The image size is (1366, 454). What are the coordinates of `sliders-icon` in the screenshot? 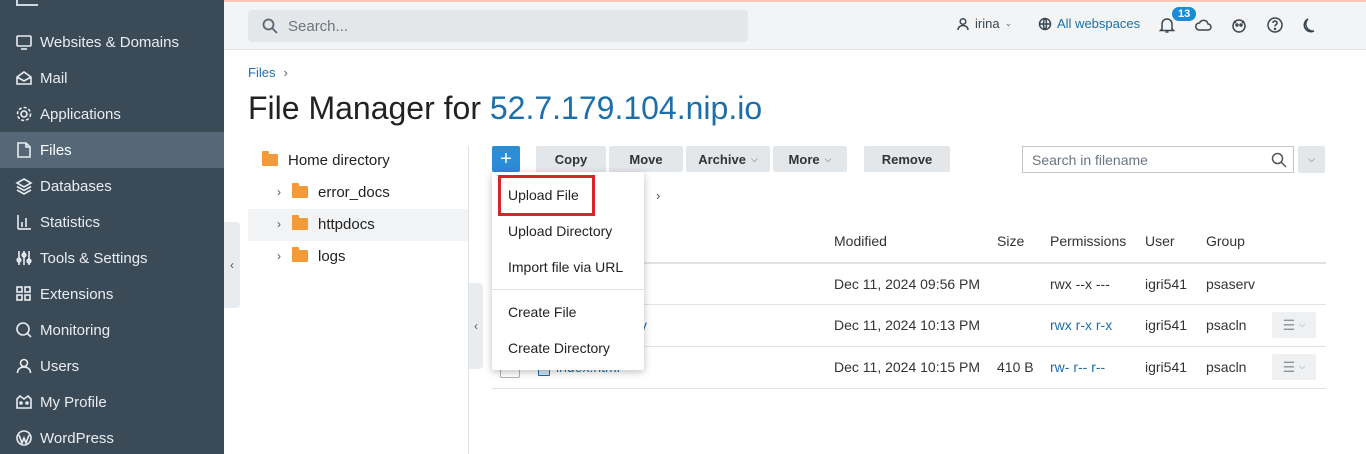 It's located at (24, 258).